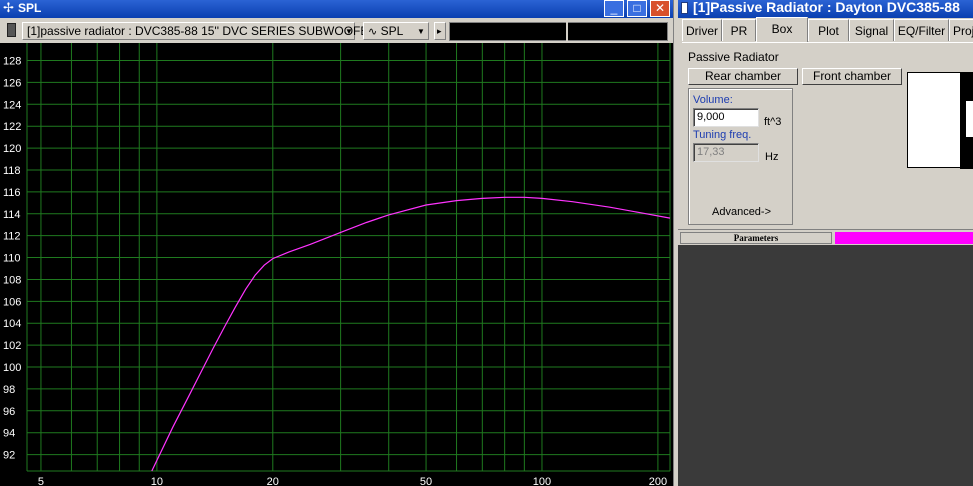 Image resolution: width=973 pixels, height=486 pixels. I want to click on x-tick-label: 10, so click(157, 481).